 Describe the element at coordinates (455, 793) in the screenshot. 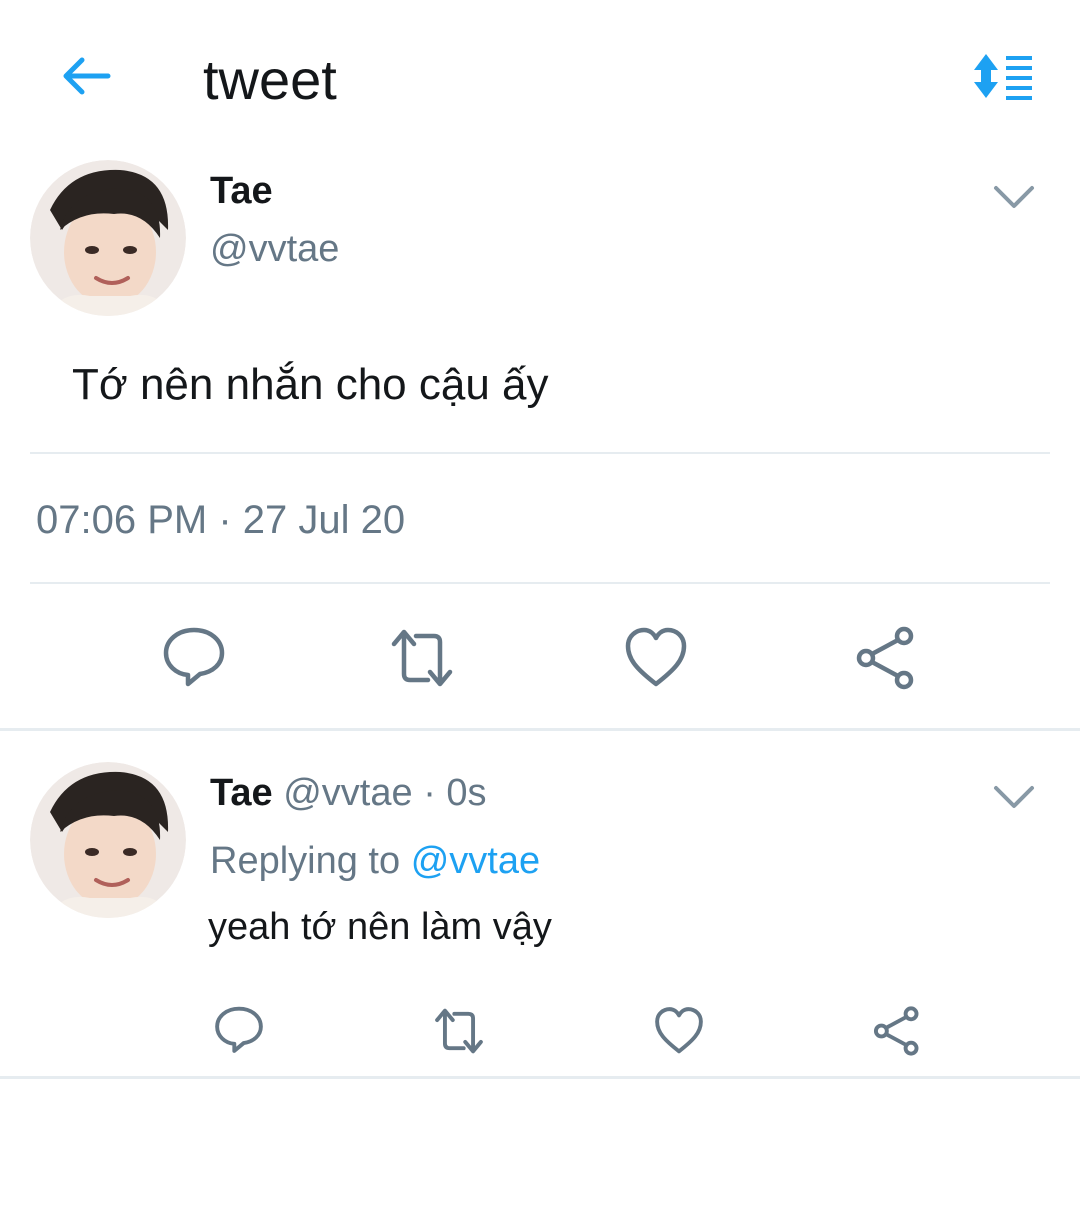

I see `tweet-time: · 0s` at that location.